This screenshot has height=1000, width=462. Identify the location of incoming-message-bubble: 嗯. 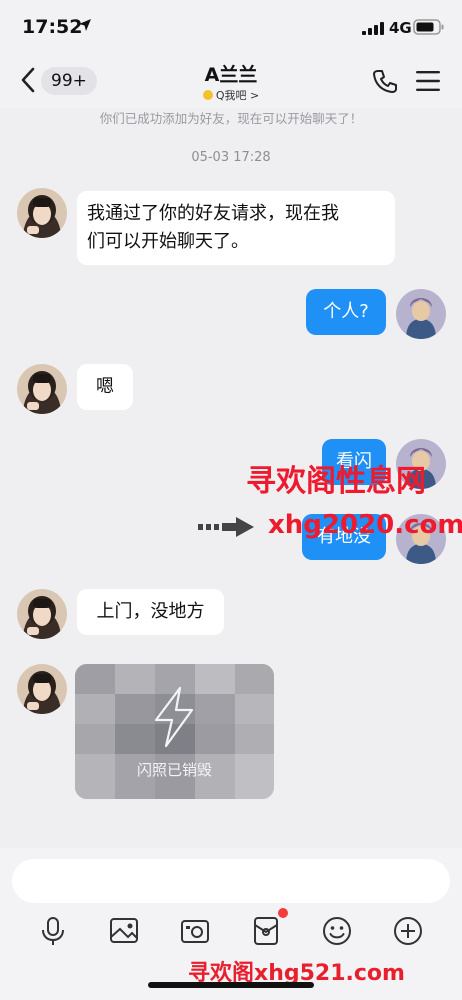
(105, 387).